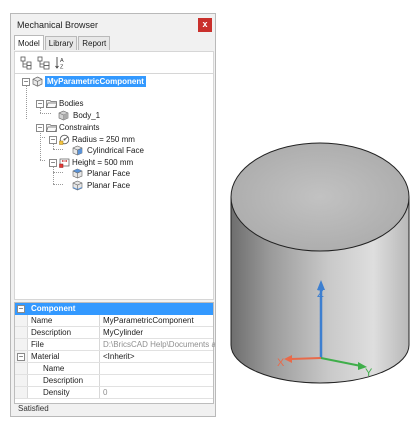 The height and width of the screenshot is (433, 420). I want to click on tree-label-root: MyParametricComponent, so click(95, 81).